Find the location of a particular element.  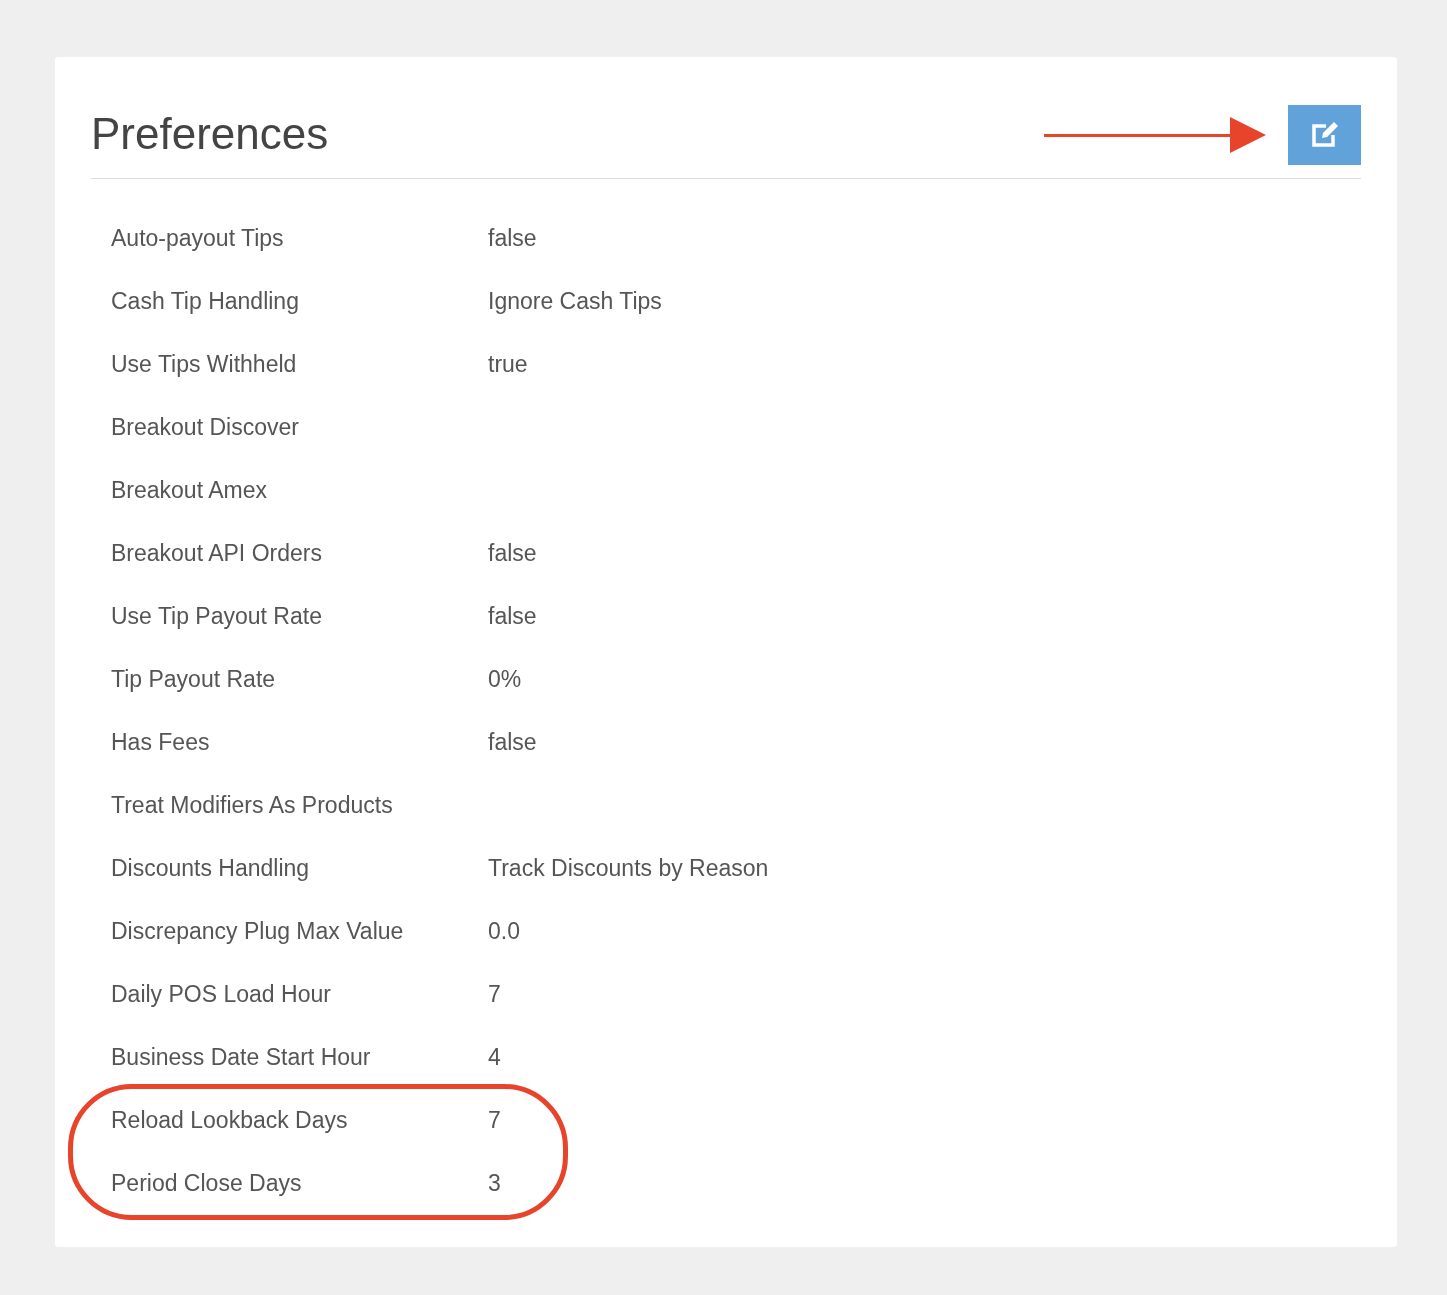

preference-value: Track Discounts by Reason is located at coordinates (628, 869).